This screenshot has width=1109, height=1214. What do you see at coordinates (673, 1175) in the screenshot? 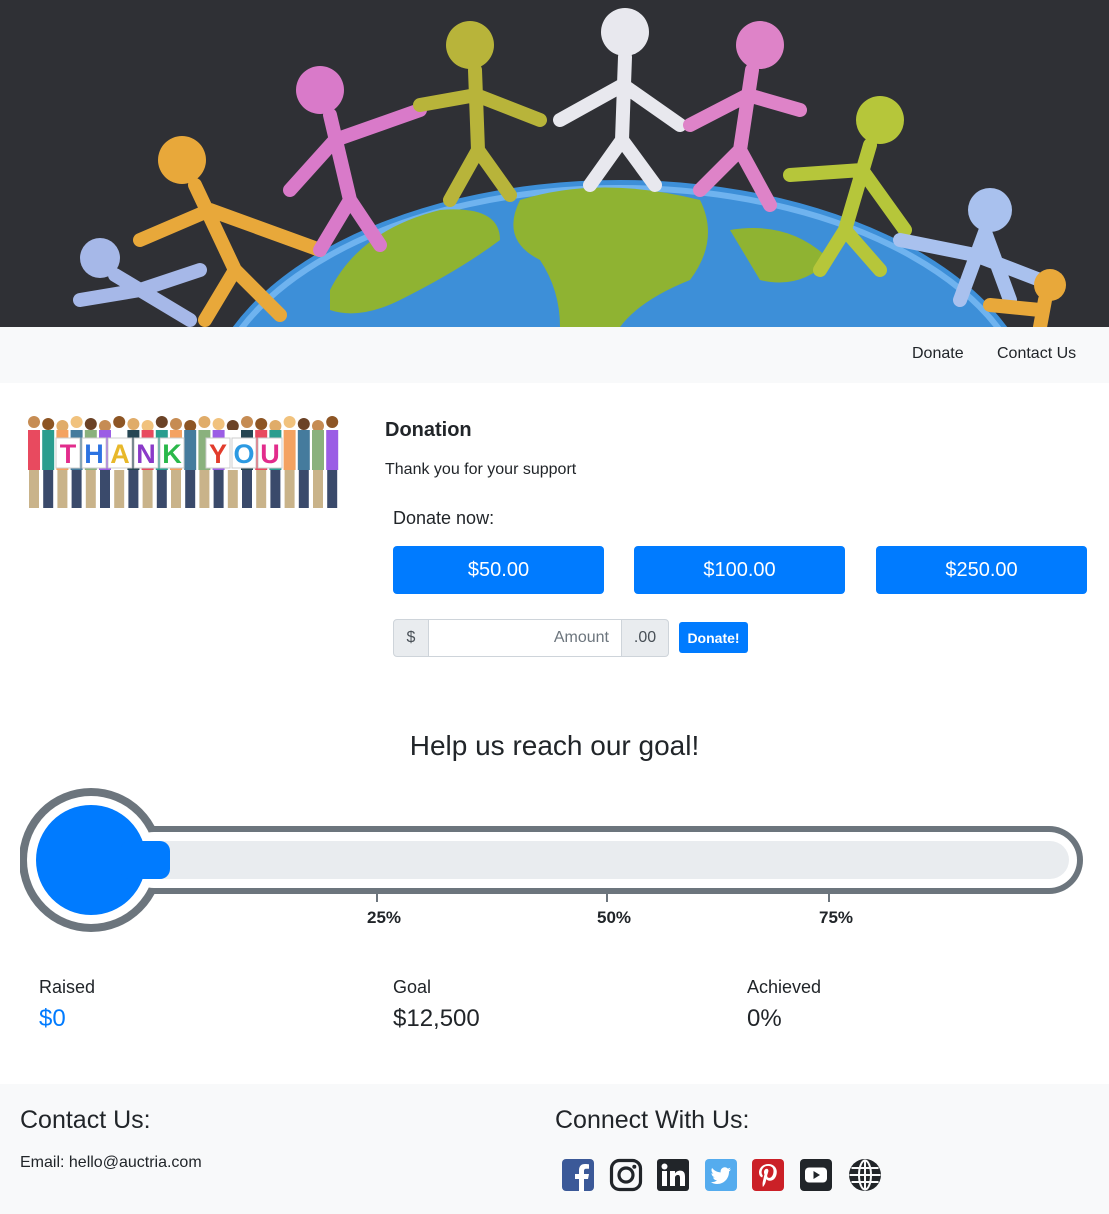
I see `linkedin-icon` at bounding box center [673, 1175].